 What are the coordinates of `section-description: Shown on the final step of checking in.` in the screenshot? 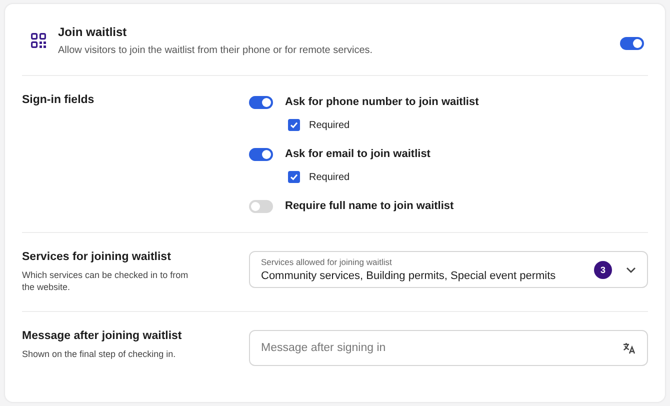 It's located at (99, 354).